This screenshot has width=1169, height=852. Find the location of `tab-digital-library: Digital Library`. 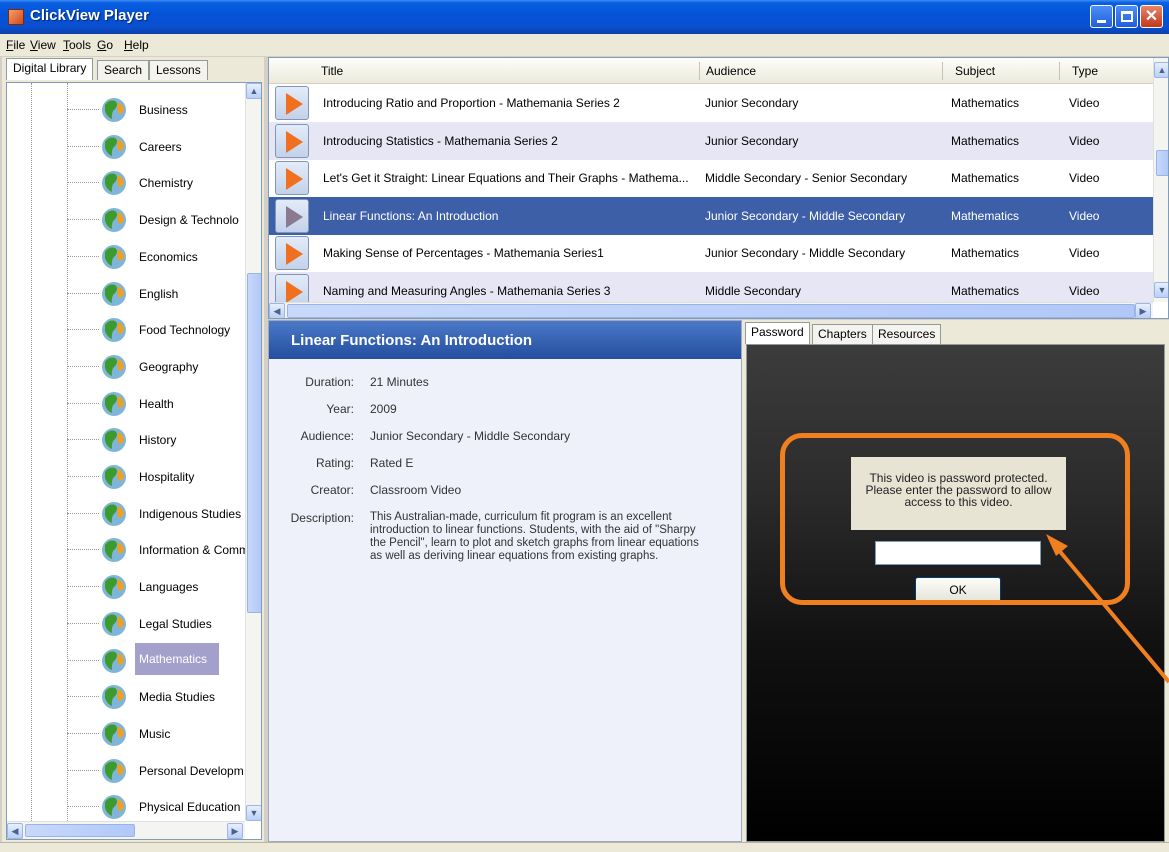

tab-digital-library: Digital Library is located at coordinates (50, 69).